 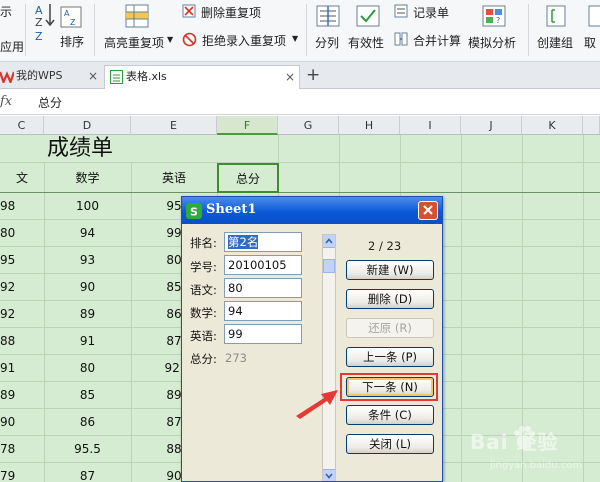 What do you see at coordinates (385, 246) in the screenshot?
I see `record-counter: 2 / 23` at bounding box center [385, 246].